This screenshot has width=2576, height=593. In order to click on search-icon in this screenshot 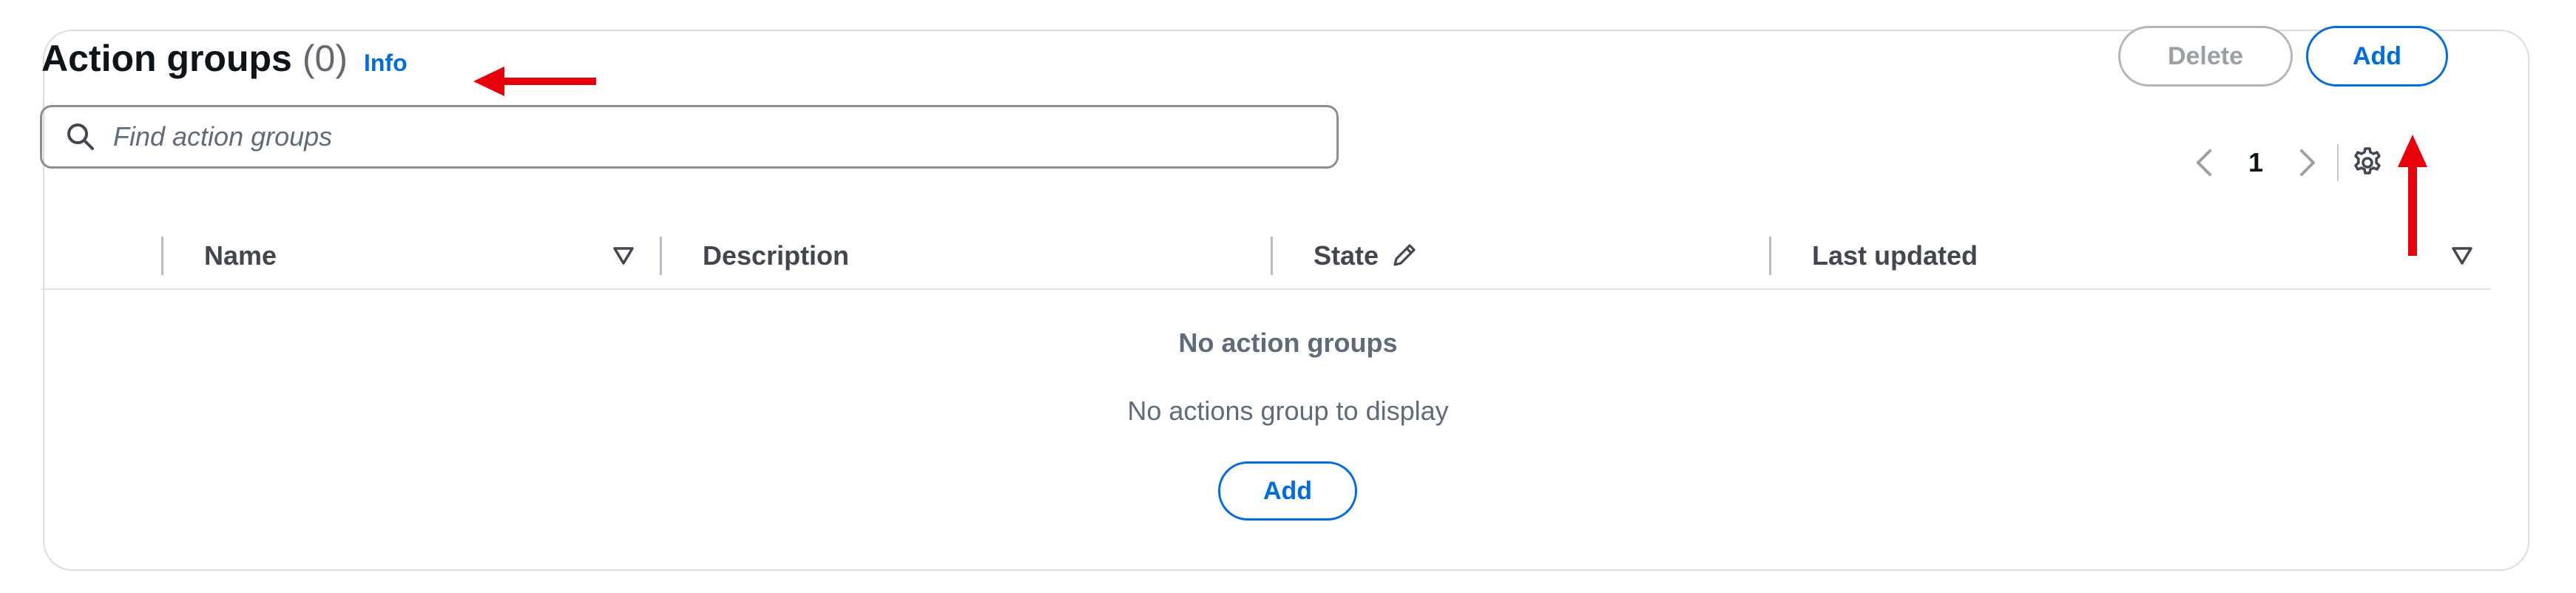, I will do `click(80, 137)`.